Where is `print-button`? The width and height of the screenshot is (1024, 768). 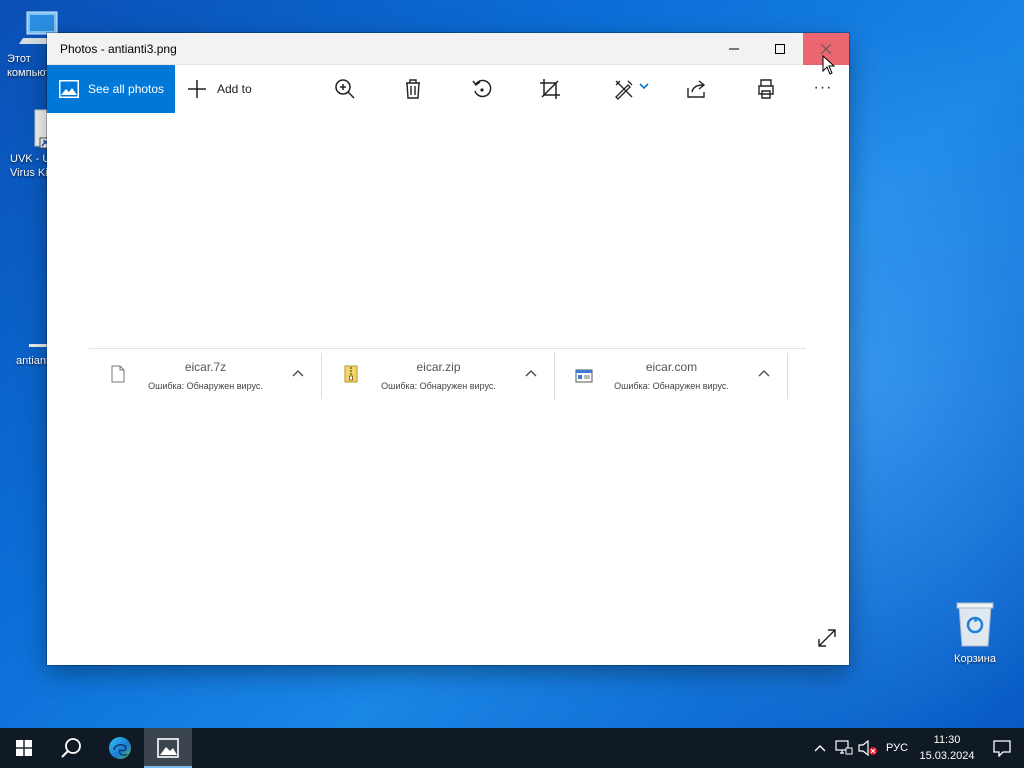 print-button is located at coordinates (766, 89).